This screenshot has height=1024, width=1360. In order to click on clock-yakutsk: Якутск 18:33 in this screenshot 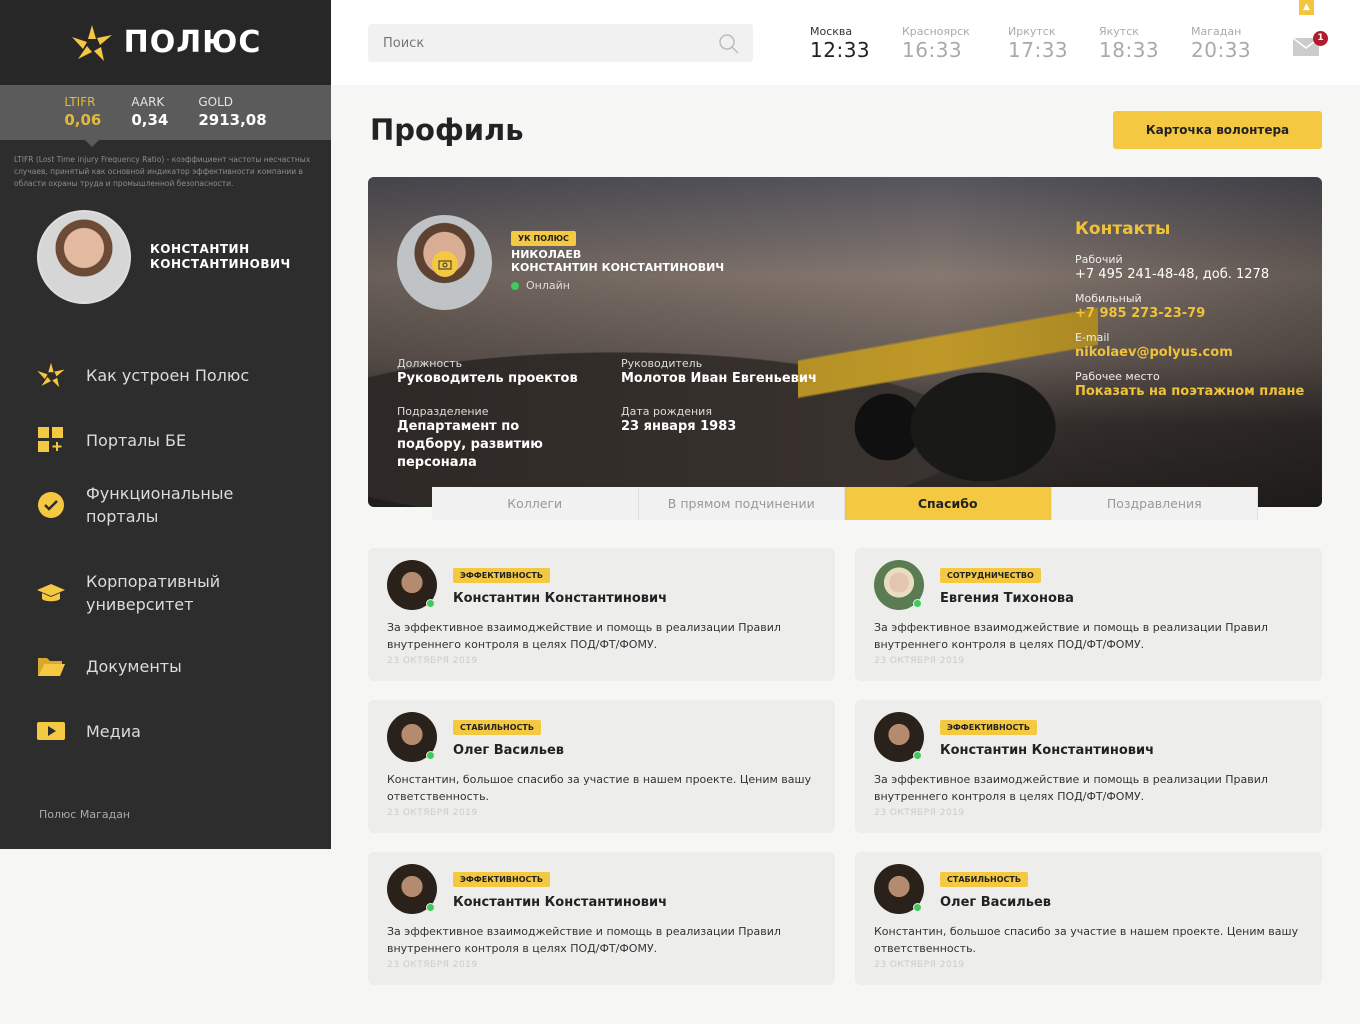, I will do `click(1129, 43)`.